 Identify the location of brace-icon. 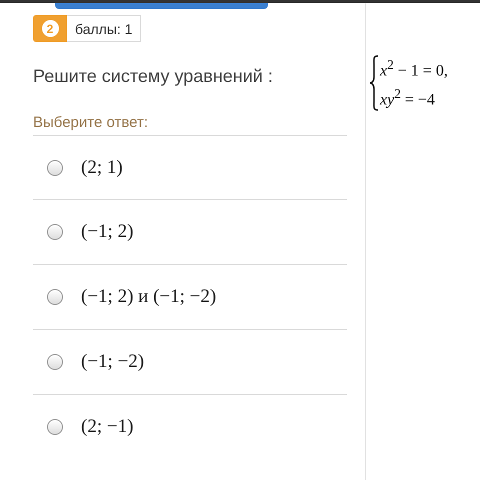
(374, 83).